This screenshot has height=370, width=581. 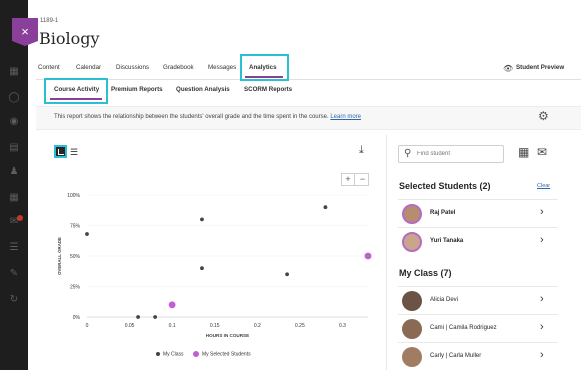 I want to click on x-tick-label: 0.05, so click(x=130, y=326).